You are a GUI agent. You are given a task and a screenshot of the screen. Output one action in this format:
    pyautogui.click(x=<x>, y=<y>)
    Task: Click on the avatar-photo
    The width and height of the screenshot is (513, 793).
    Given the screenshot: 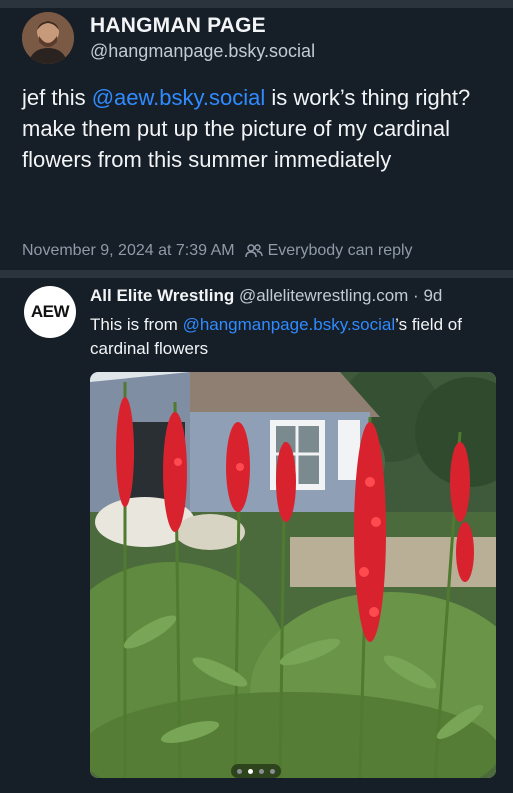 What is the action you would take?
    pyautogui.click(x=48, y=38)
    